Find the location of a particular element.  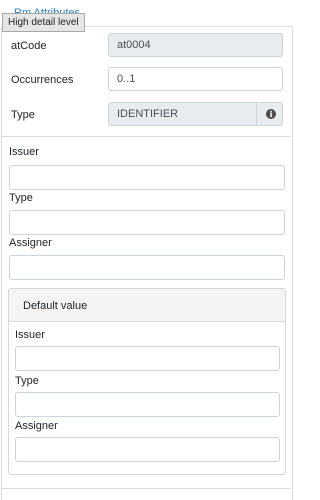

occurrences-label: Occurrences is located at coordinates (42, 80).